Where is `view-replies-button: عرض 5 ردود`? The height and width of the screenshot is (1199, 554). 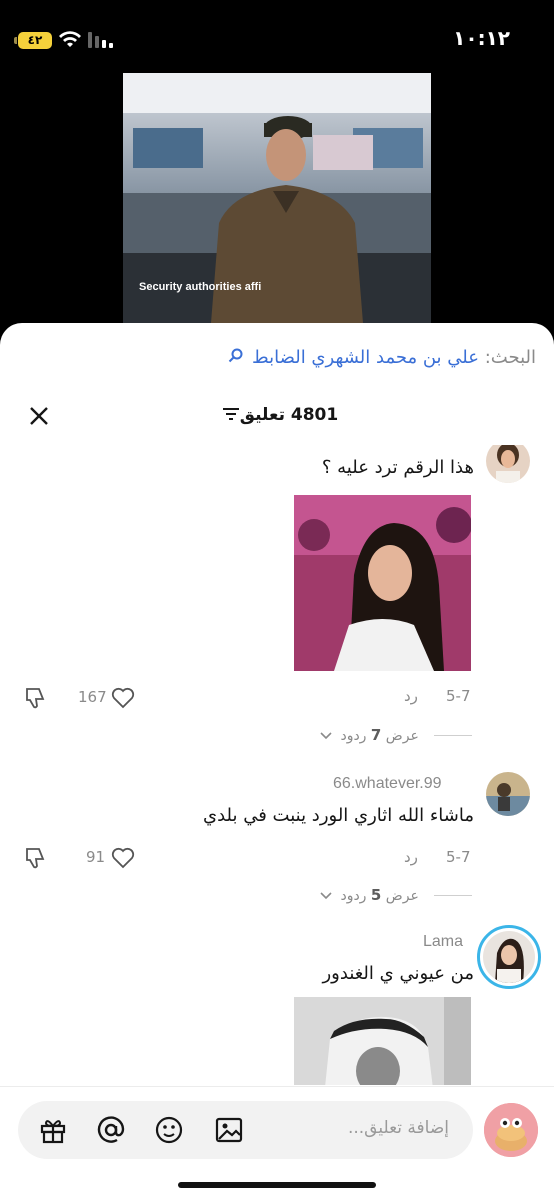 view-replies-button: عرض 5 ردود is located at coordinates (369, 895).